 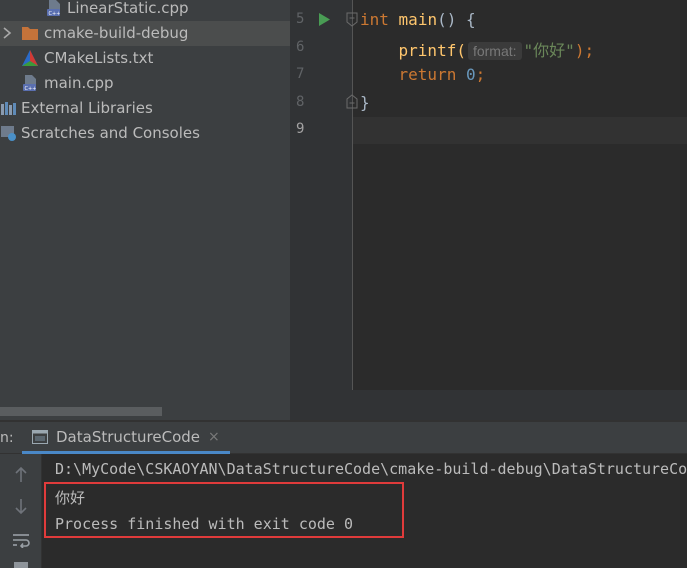 I want to click on code-line-8: }, so click(x=365, y=102).